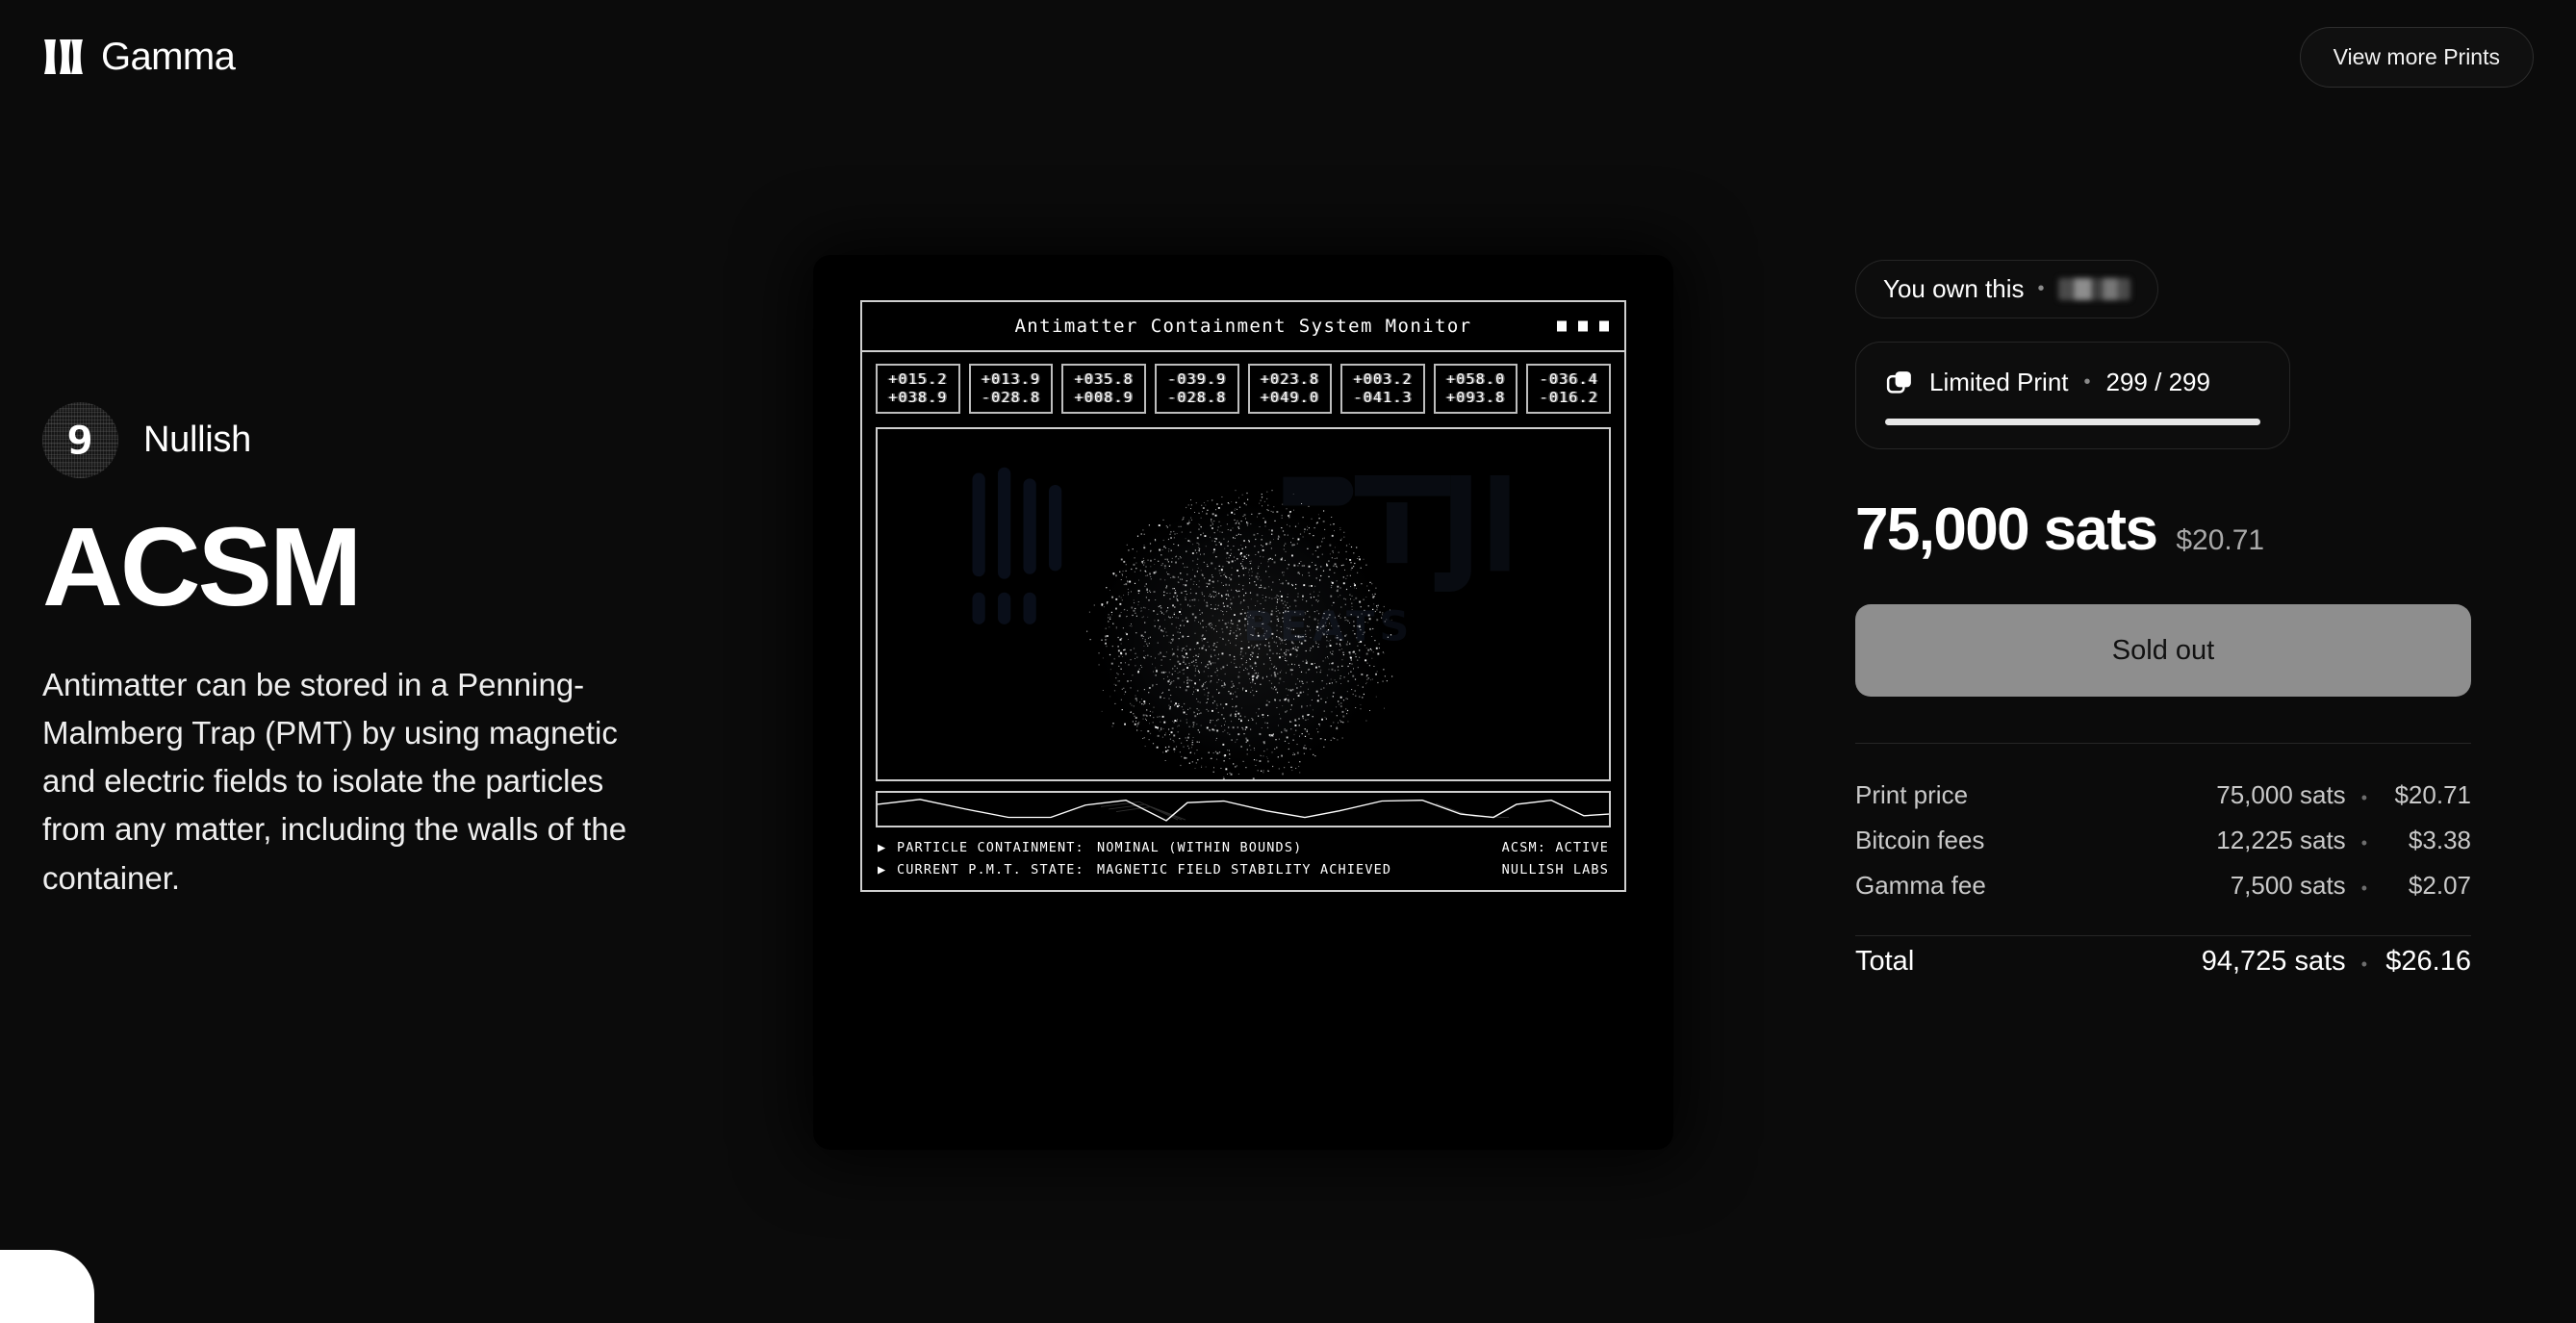 This screenshot has height=1323, width=2576. Describe the element at coordinates (202, 567) in the screenshot. I see `page-title: ACSM` at that location.